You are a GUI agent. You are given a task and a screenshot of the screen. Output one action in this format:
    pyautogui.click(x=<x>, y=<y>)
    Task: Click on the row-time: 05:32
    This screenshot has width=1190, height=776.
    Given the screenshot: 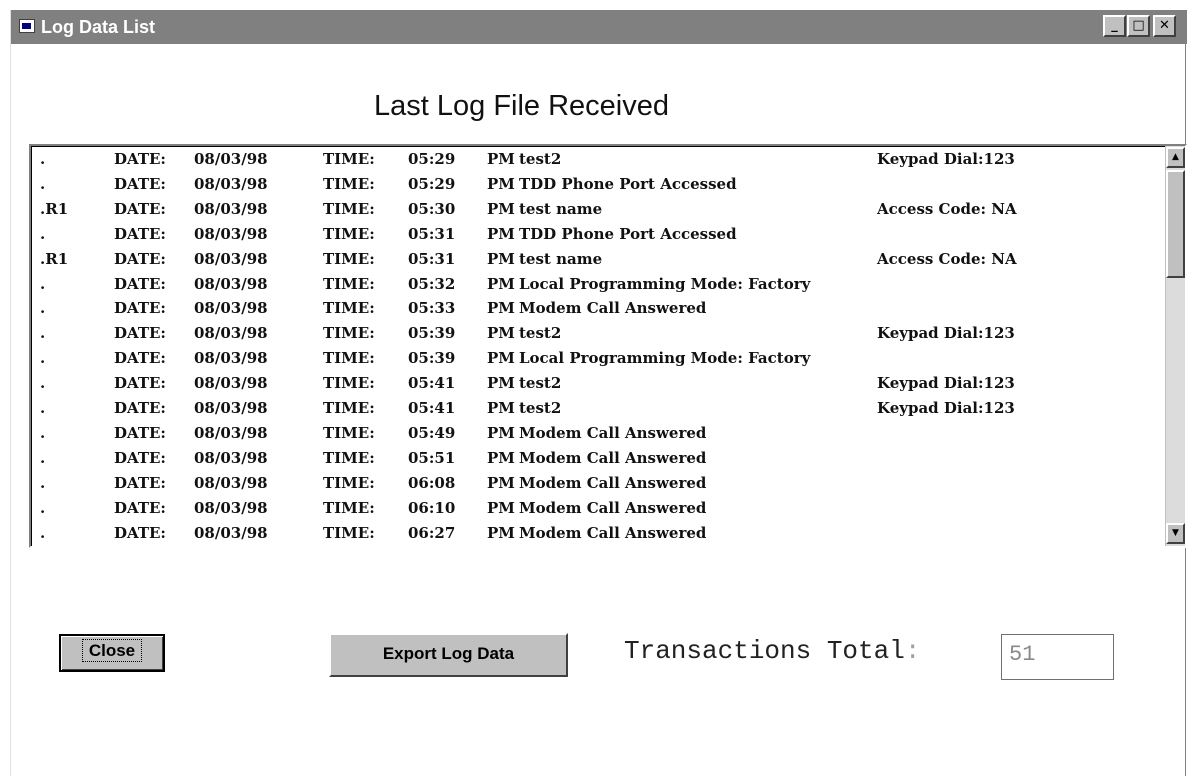 What is the action you would take?
    pyautogui.click(x=432, y=283)
    